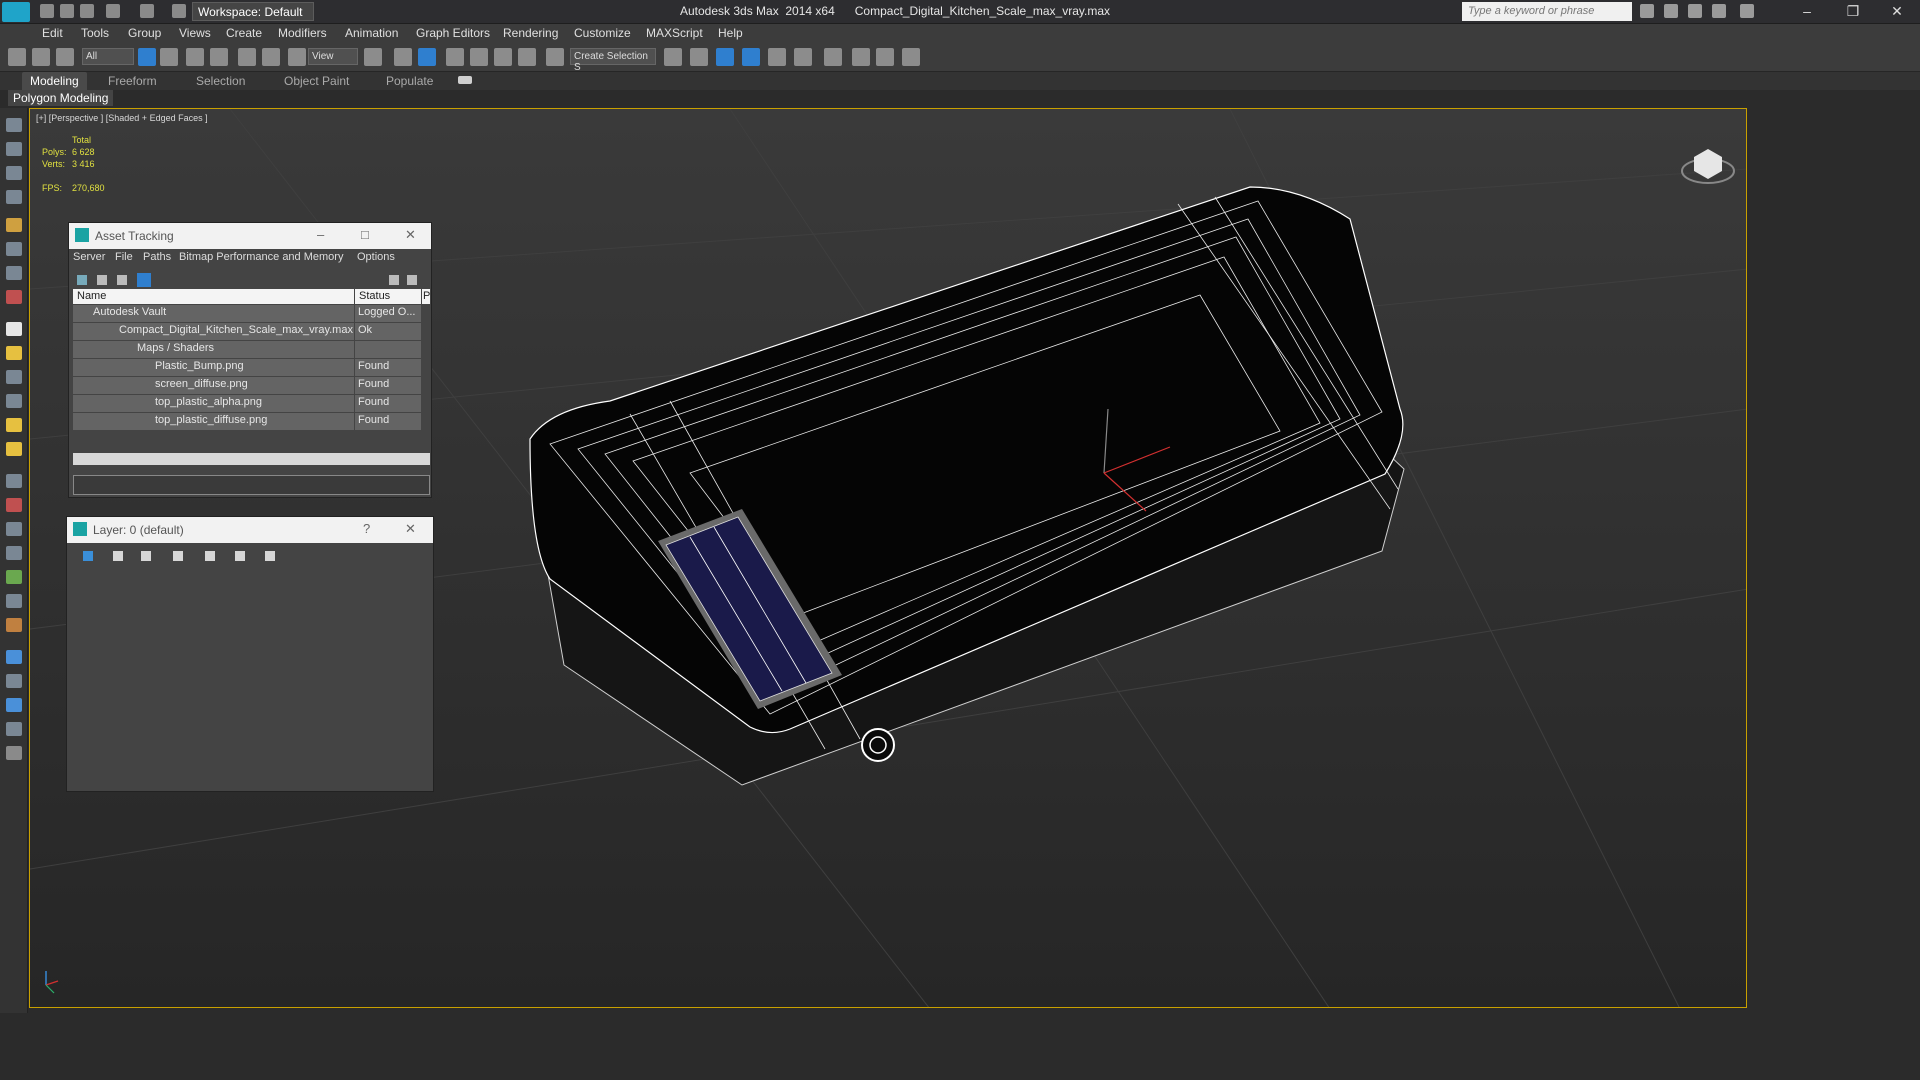  Describe the element at coordinates (388, 296) in the screenshot. I see `column-status: Status` at that location.